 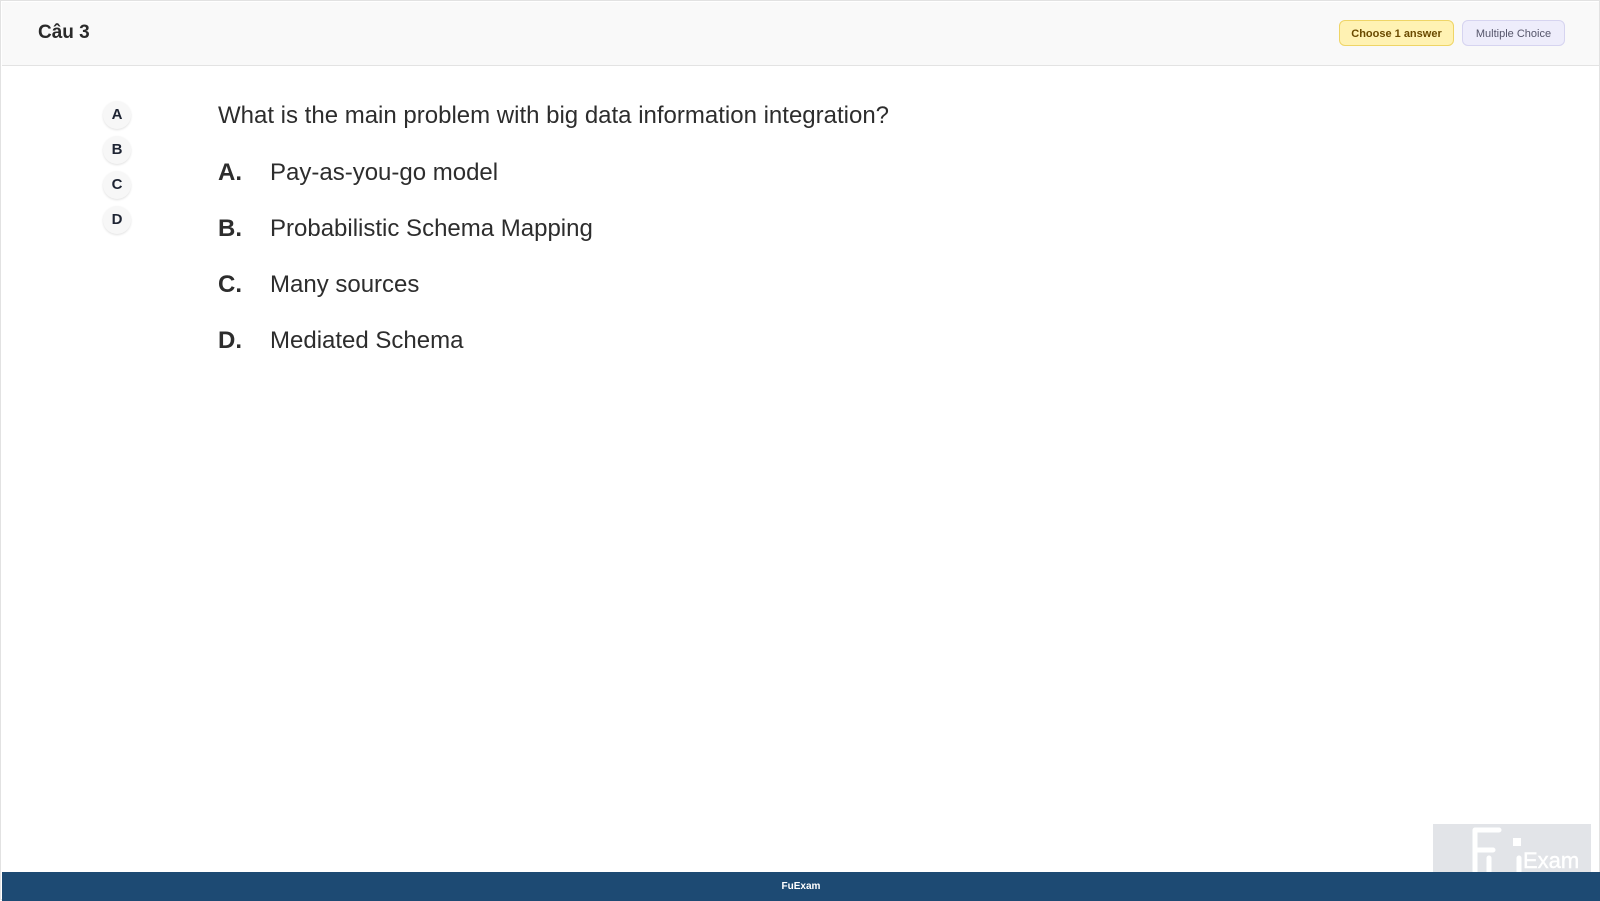 I want to click on option-key: C., so click(x=230, y=284).